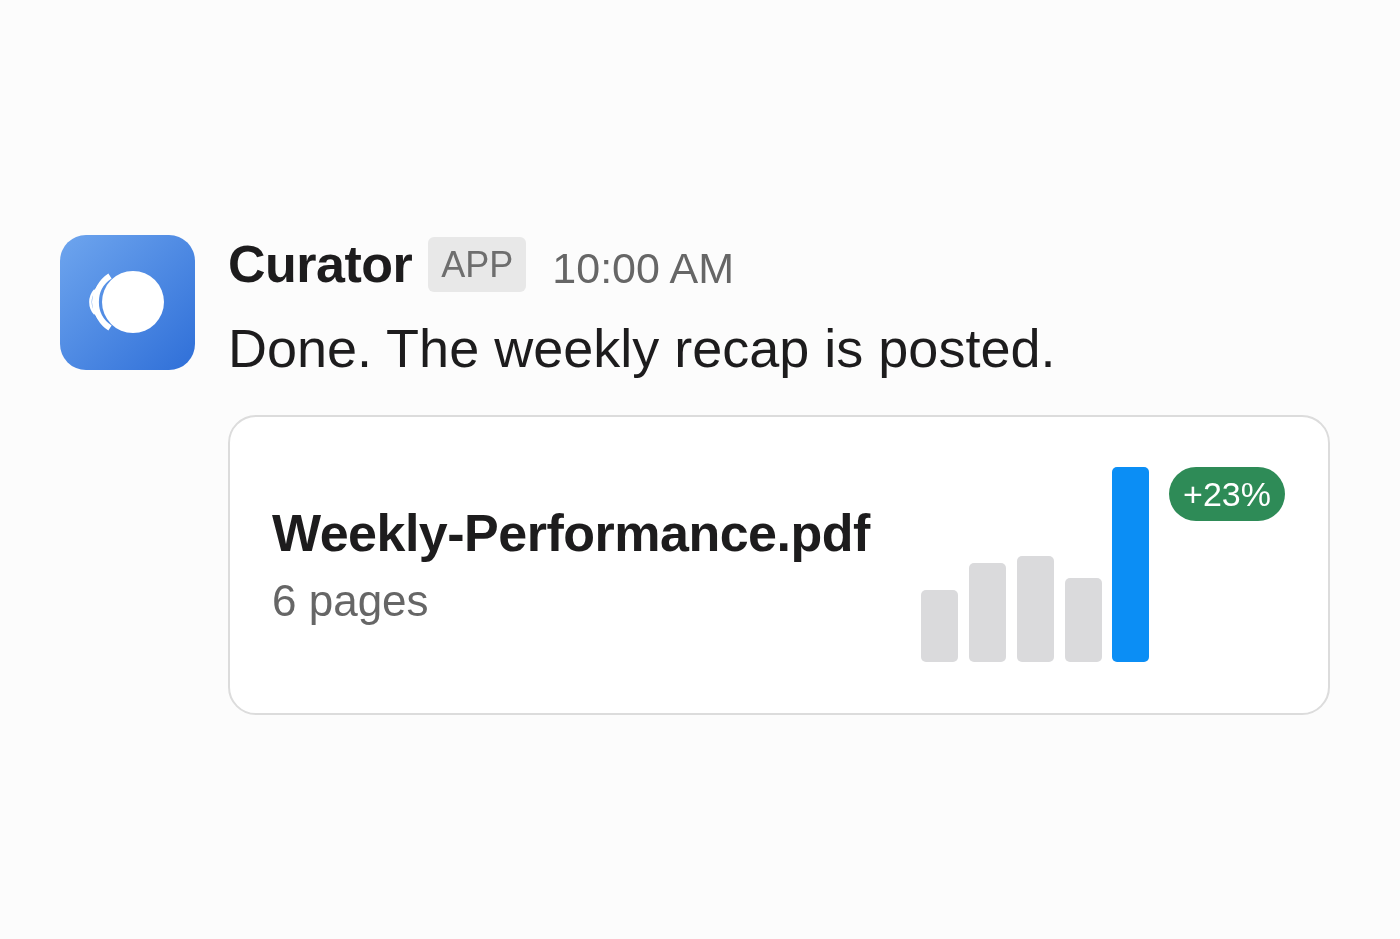 The image size is (1400, 939). I want to click on change-badge: +23%, so click(1227, 494).